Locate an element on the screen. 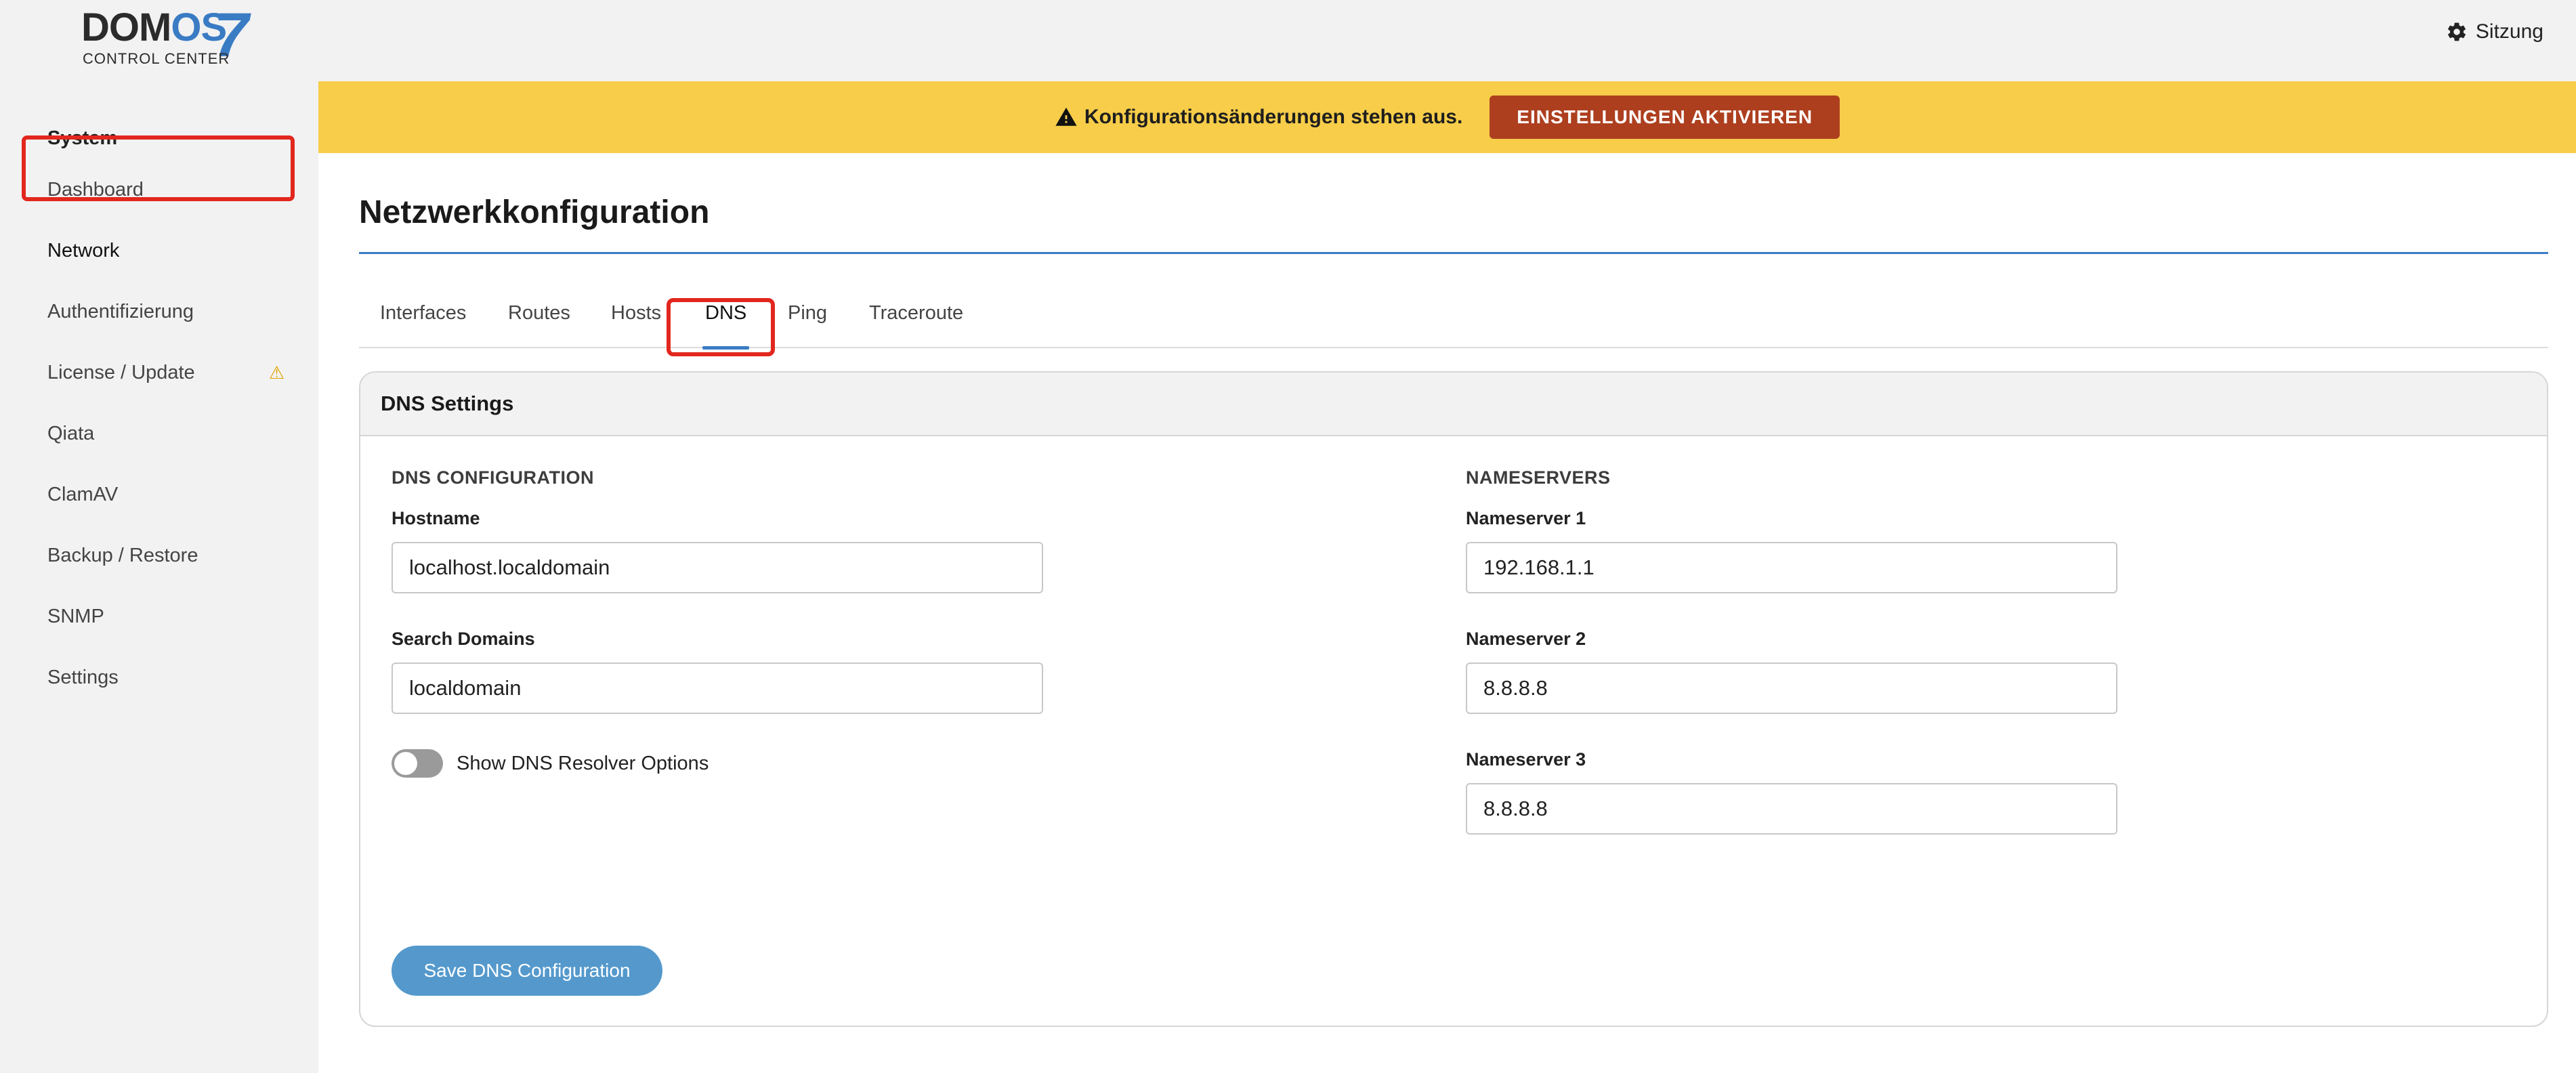 The image size is (2576, 1073). toggle-knob is located at coordinates (405, 763).